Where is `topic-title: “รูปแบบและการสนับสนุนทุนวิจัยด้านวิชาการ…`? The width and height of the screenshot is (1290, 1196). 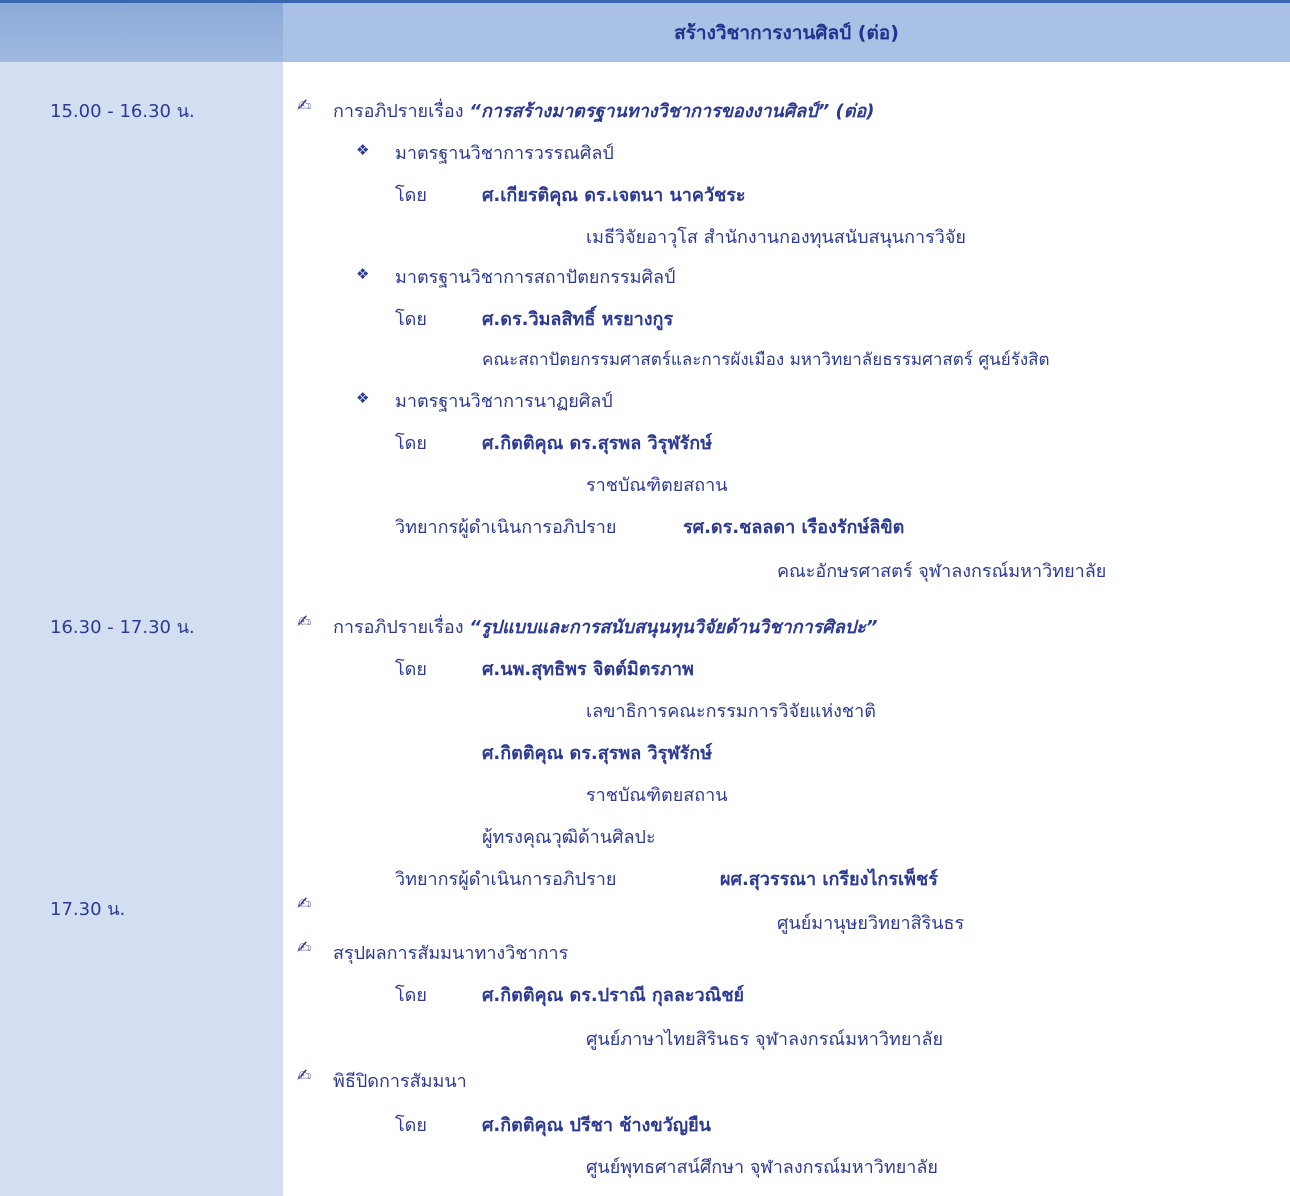 topic-title: “รูปแบบและการสนับสนุนทุนวิจัยด้านวิชาการ… is located at coordinates (673, 627).